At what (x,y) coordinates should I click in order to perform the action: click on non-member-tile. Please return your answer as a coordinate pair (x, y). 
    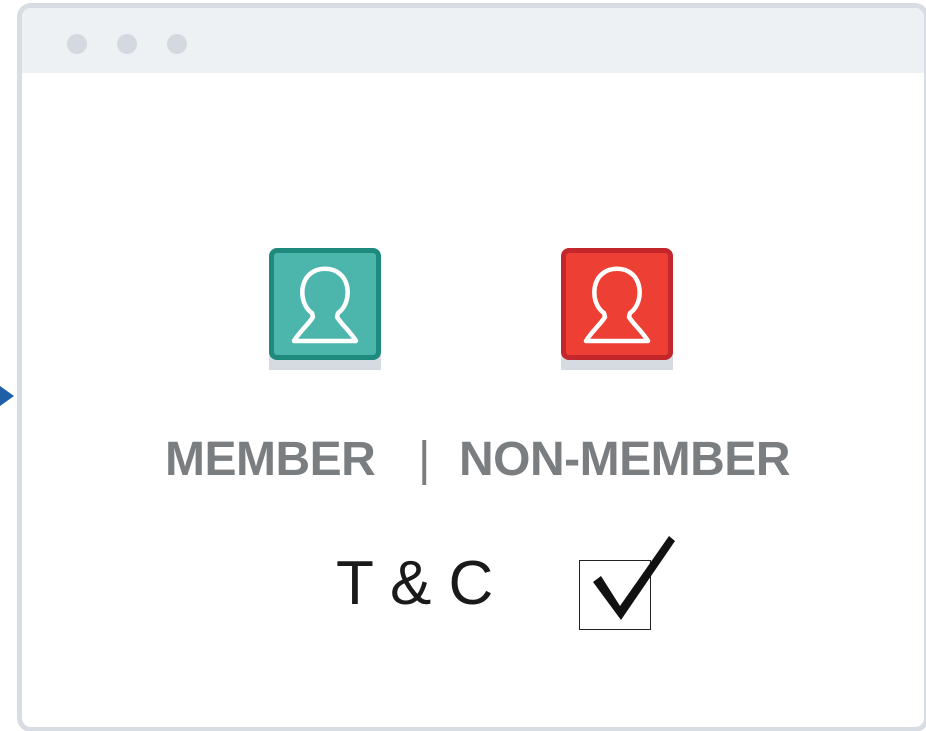
    Looking at the image, I should click on (617, 304).